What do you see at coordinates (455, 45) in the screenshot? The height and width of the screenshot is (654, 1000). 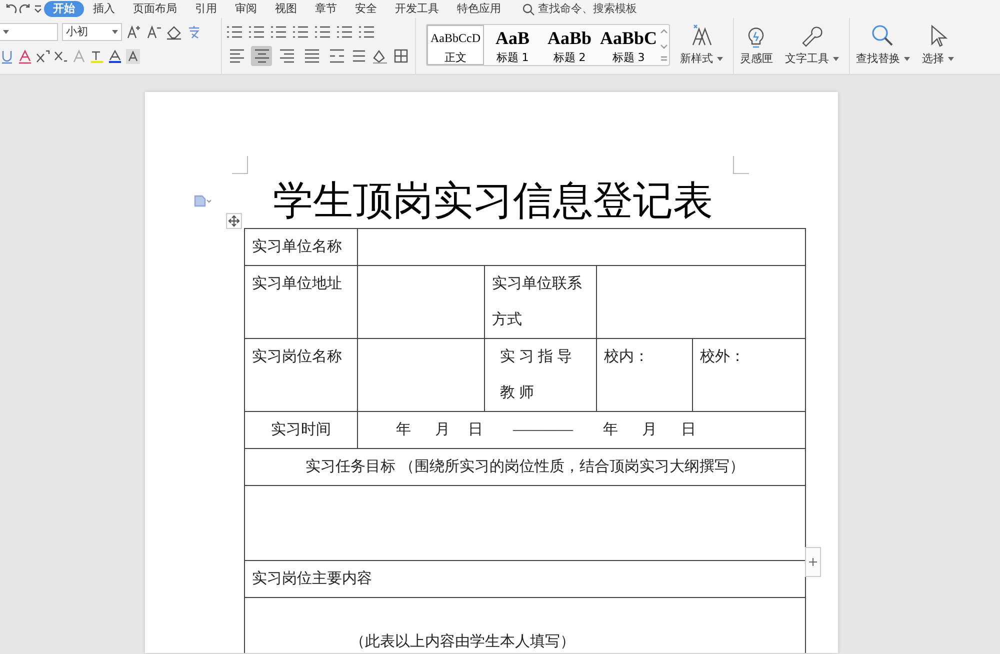 I see `style-option: AaBbCcD 正文` at bounding box center [455, 45].